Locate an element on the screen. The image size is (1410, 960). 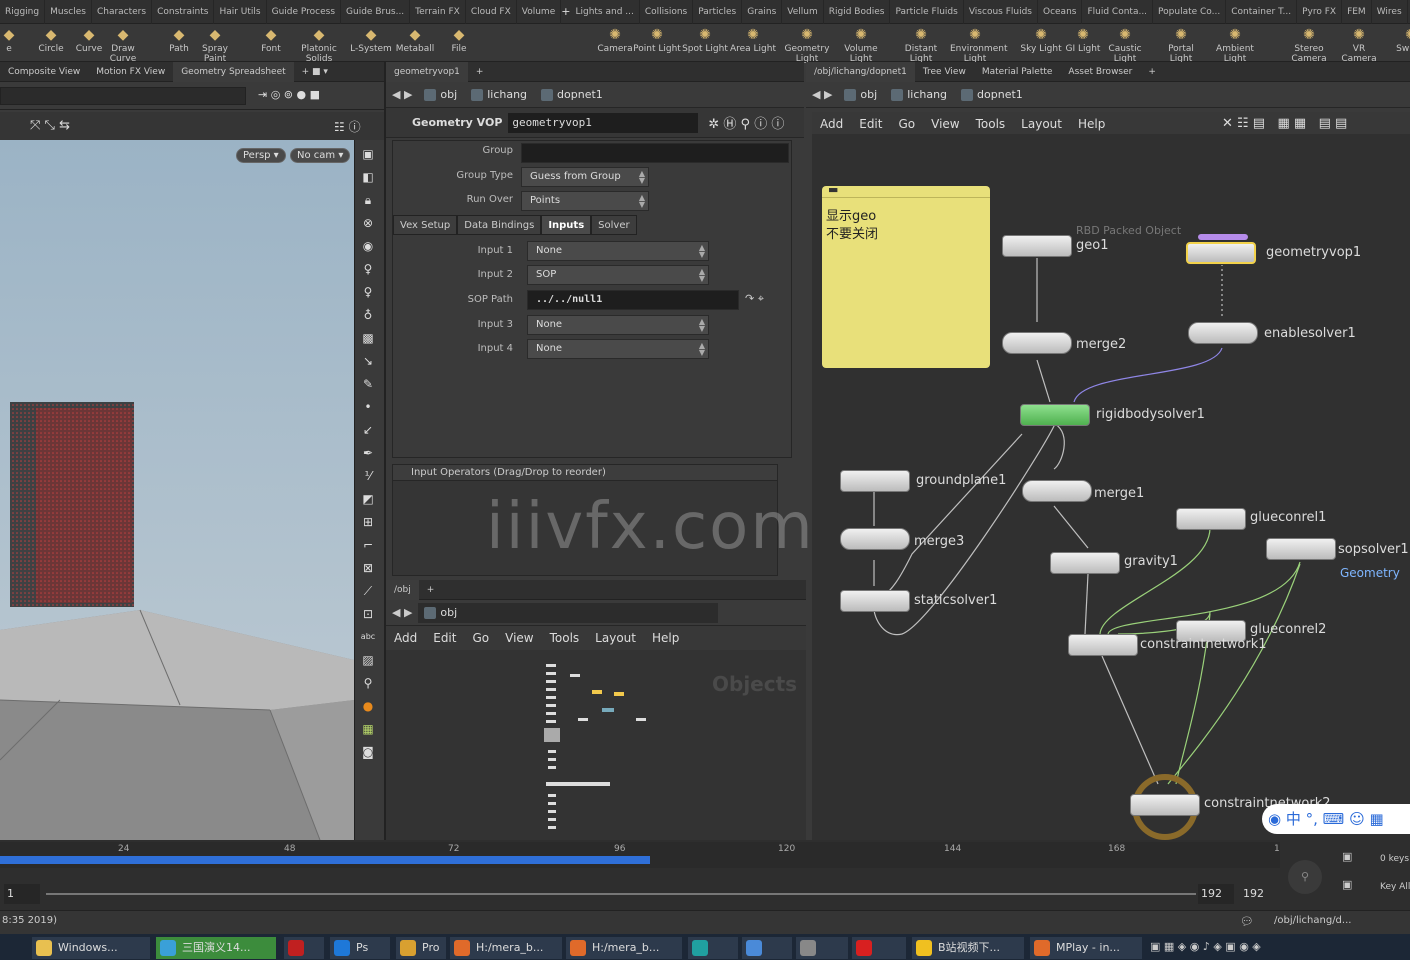
node-constraintnetwork2 is located at coordinates (1165, 805).